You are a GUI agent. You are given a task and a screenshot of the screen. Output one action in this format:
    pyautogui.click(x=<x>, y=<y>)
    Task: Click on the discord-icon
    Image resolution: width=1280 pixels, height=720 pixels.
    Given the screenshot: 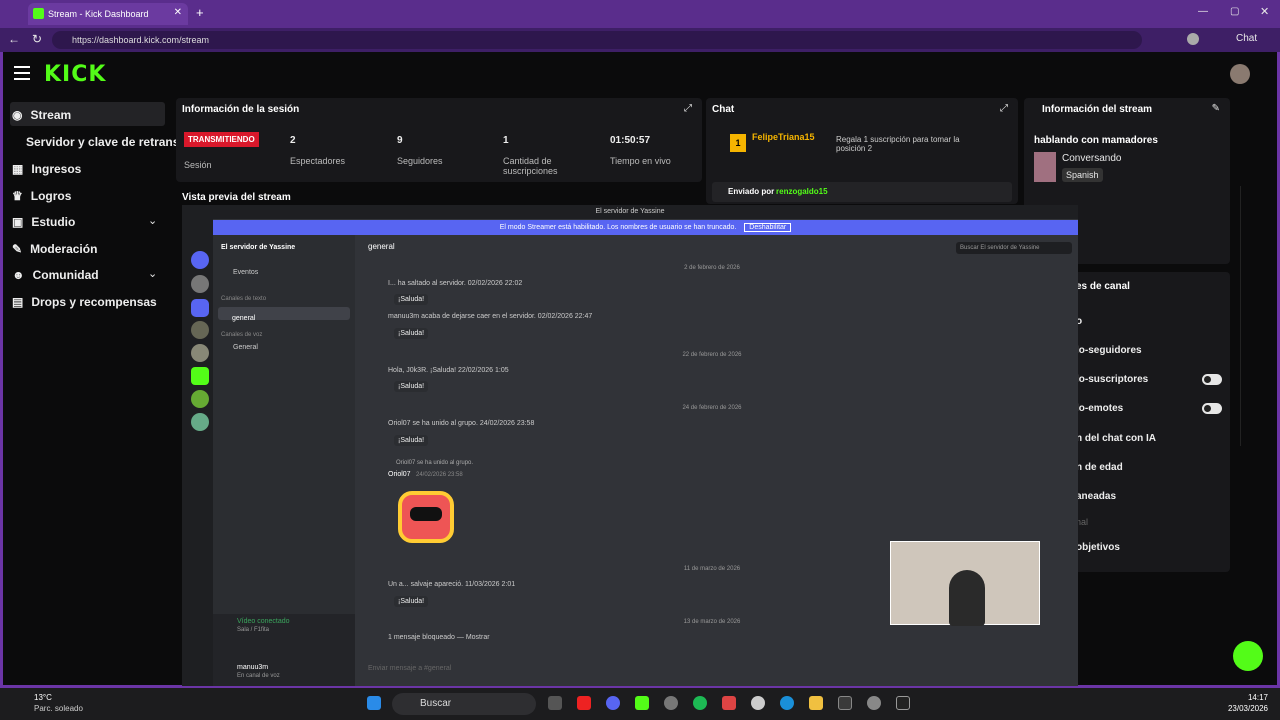 What is the action you would take?
    pyautogui.click(x=613, y=703)
    